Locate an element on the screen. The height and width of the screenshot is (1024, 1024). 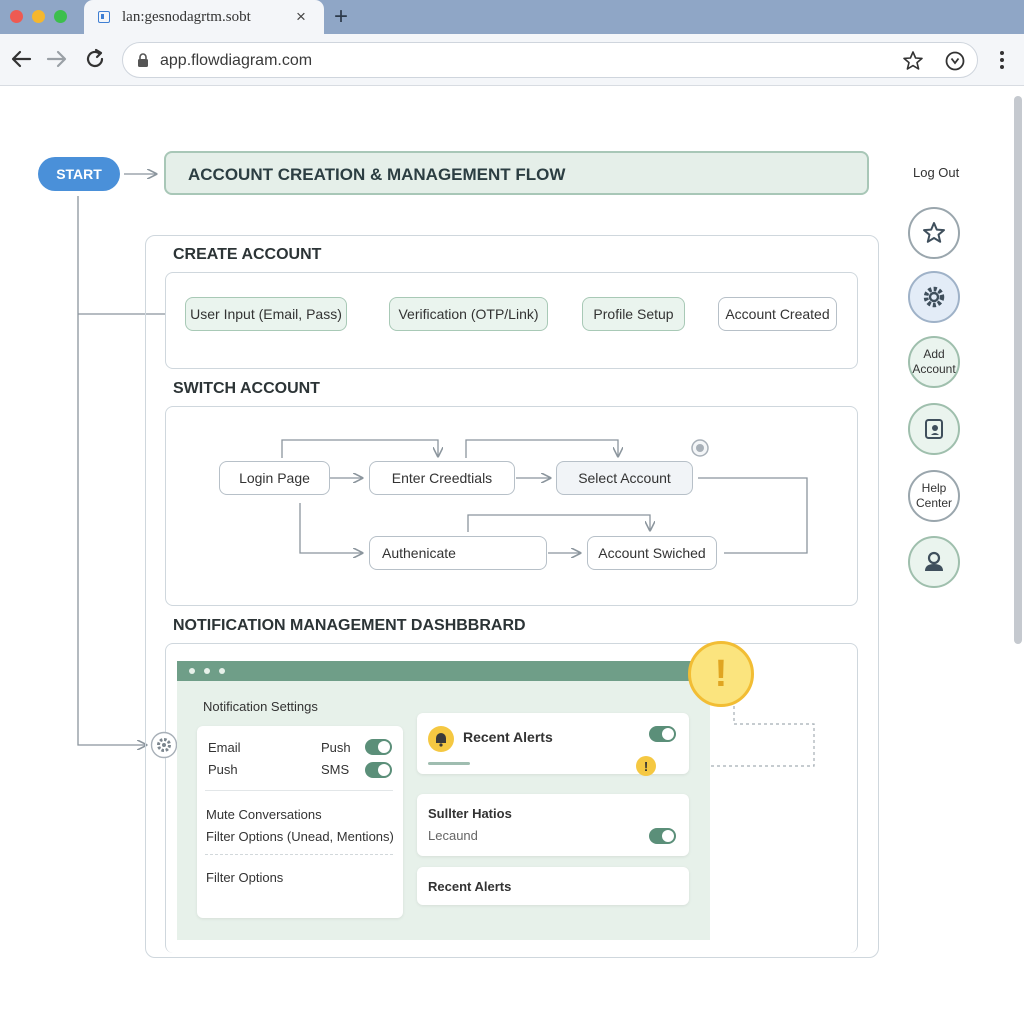
status-toggle is located at coordinates (662, 836).